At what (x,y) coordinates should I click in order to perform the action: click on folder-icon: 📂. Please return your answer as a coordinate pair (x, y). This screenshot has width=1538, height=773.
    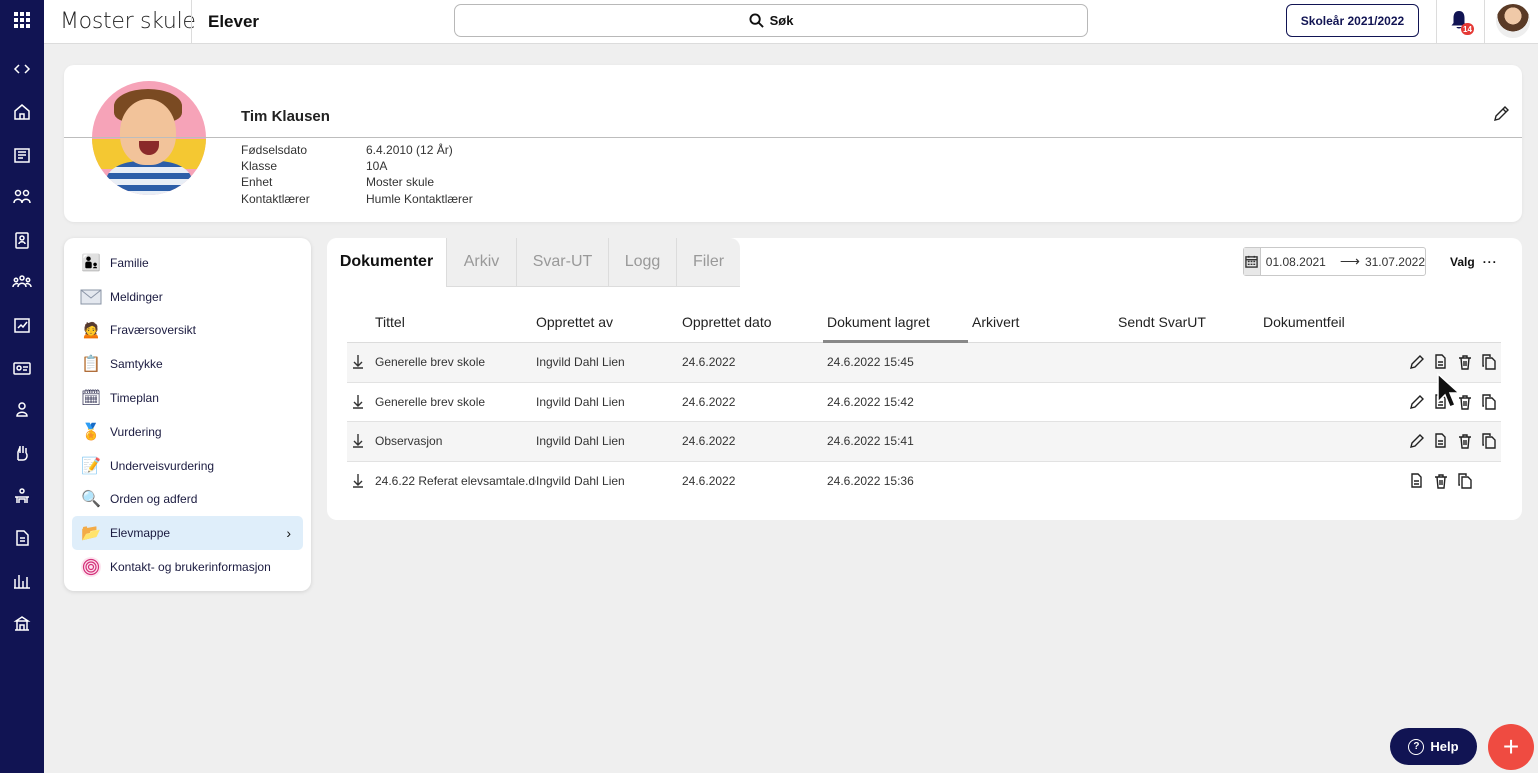
    Looking at the image, I should click on (91, 534).